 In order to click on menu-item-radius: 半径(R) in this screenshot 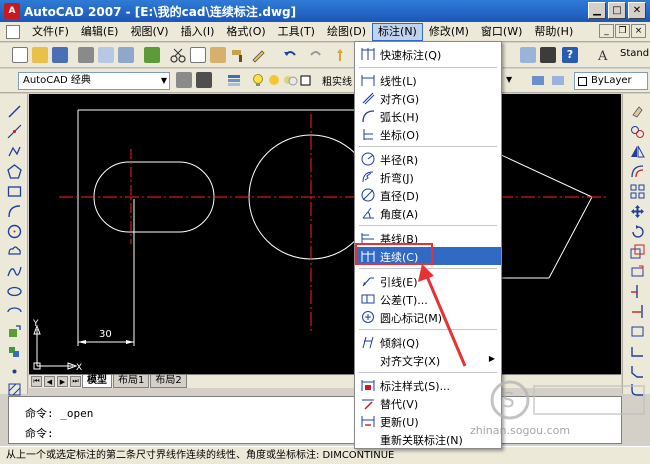, I will do `click(428, 159)`.